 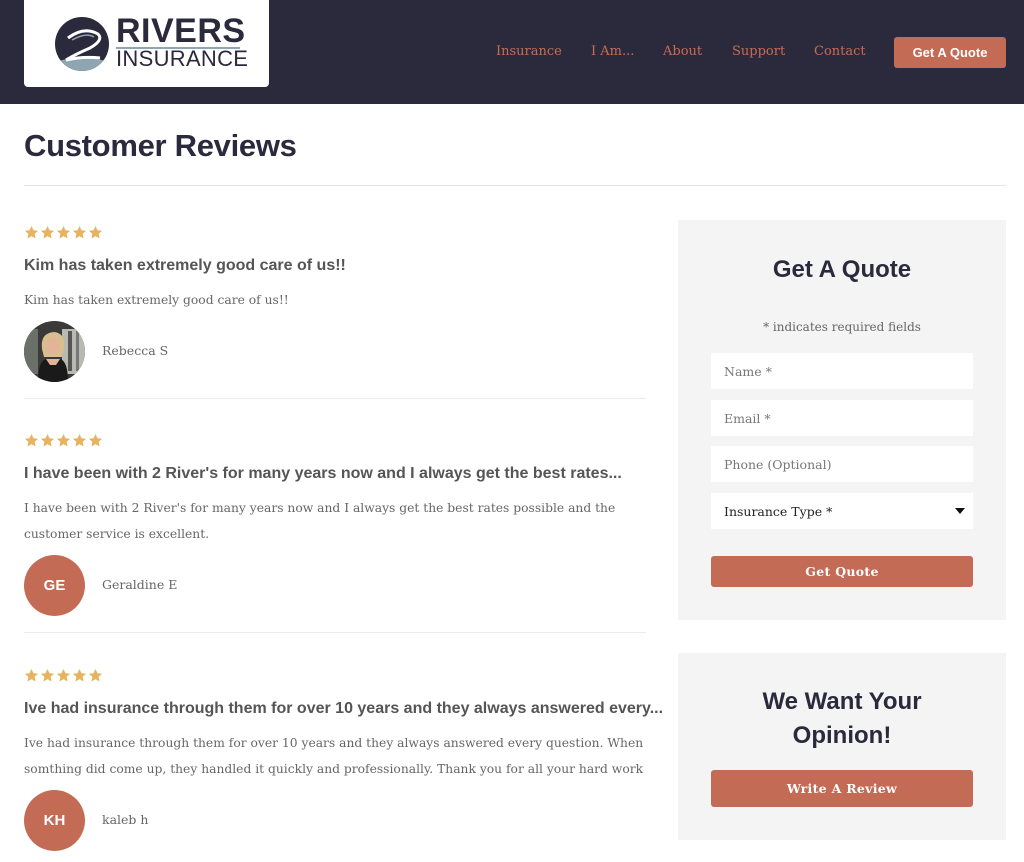 I want to click on reviewer-name: Rebecca S, so click(x=135, y=350).